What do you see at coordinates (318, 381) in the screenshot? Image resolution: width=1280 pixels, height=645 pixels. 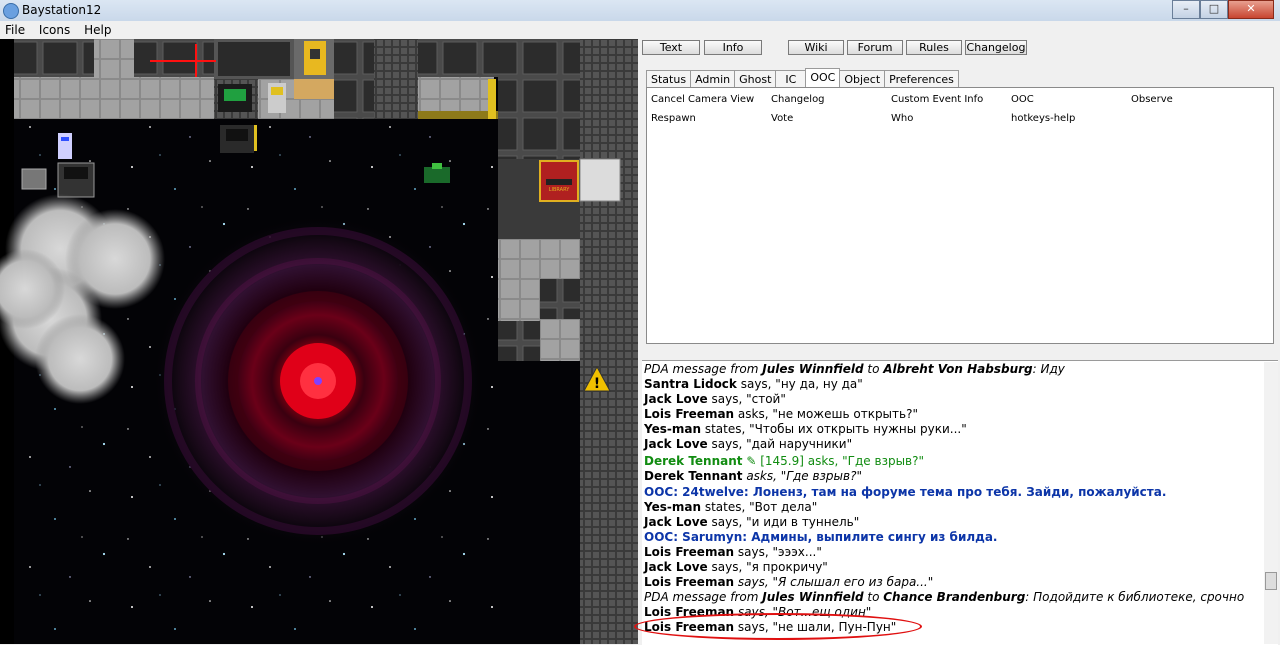 I see `singularity` at bounding box center [318, 381].